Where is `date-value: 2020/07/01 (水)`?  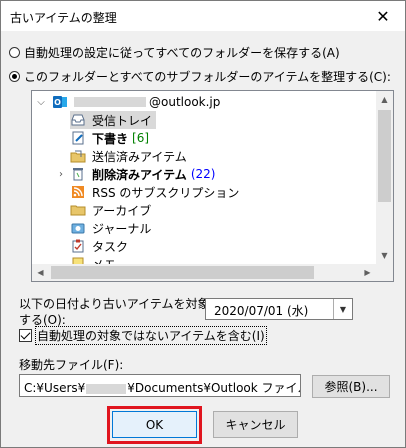 date-value: 2020/07/01 (水) is located at coordinates (261, 311).